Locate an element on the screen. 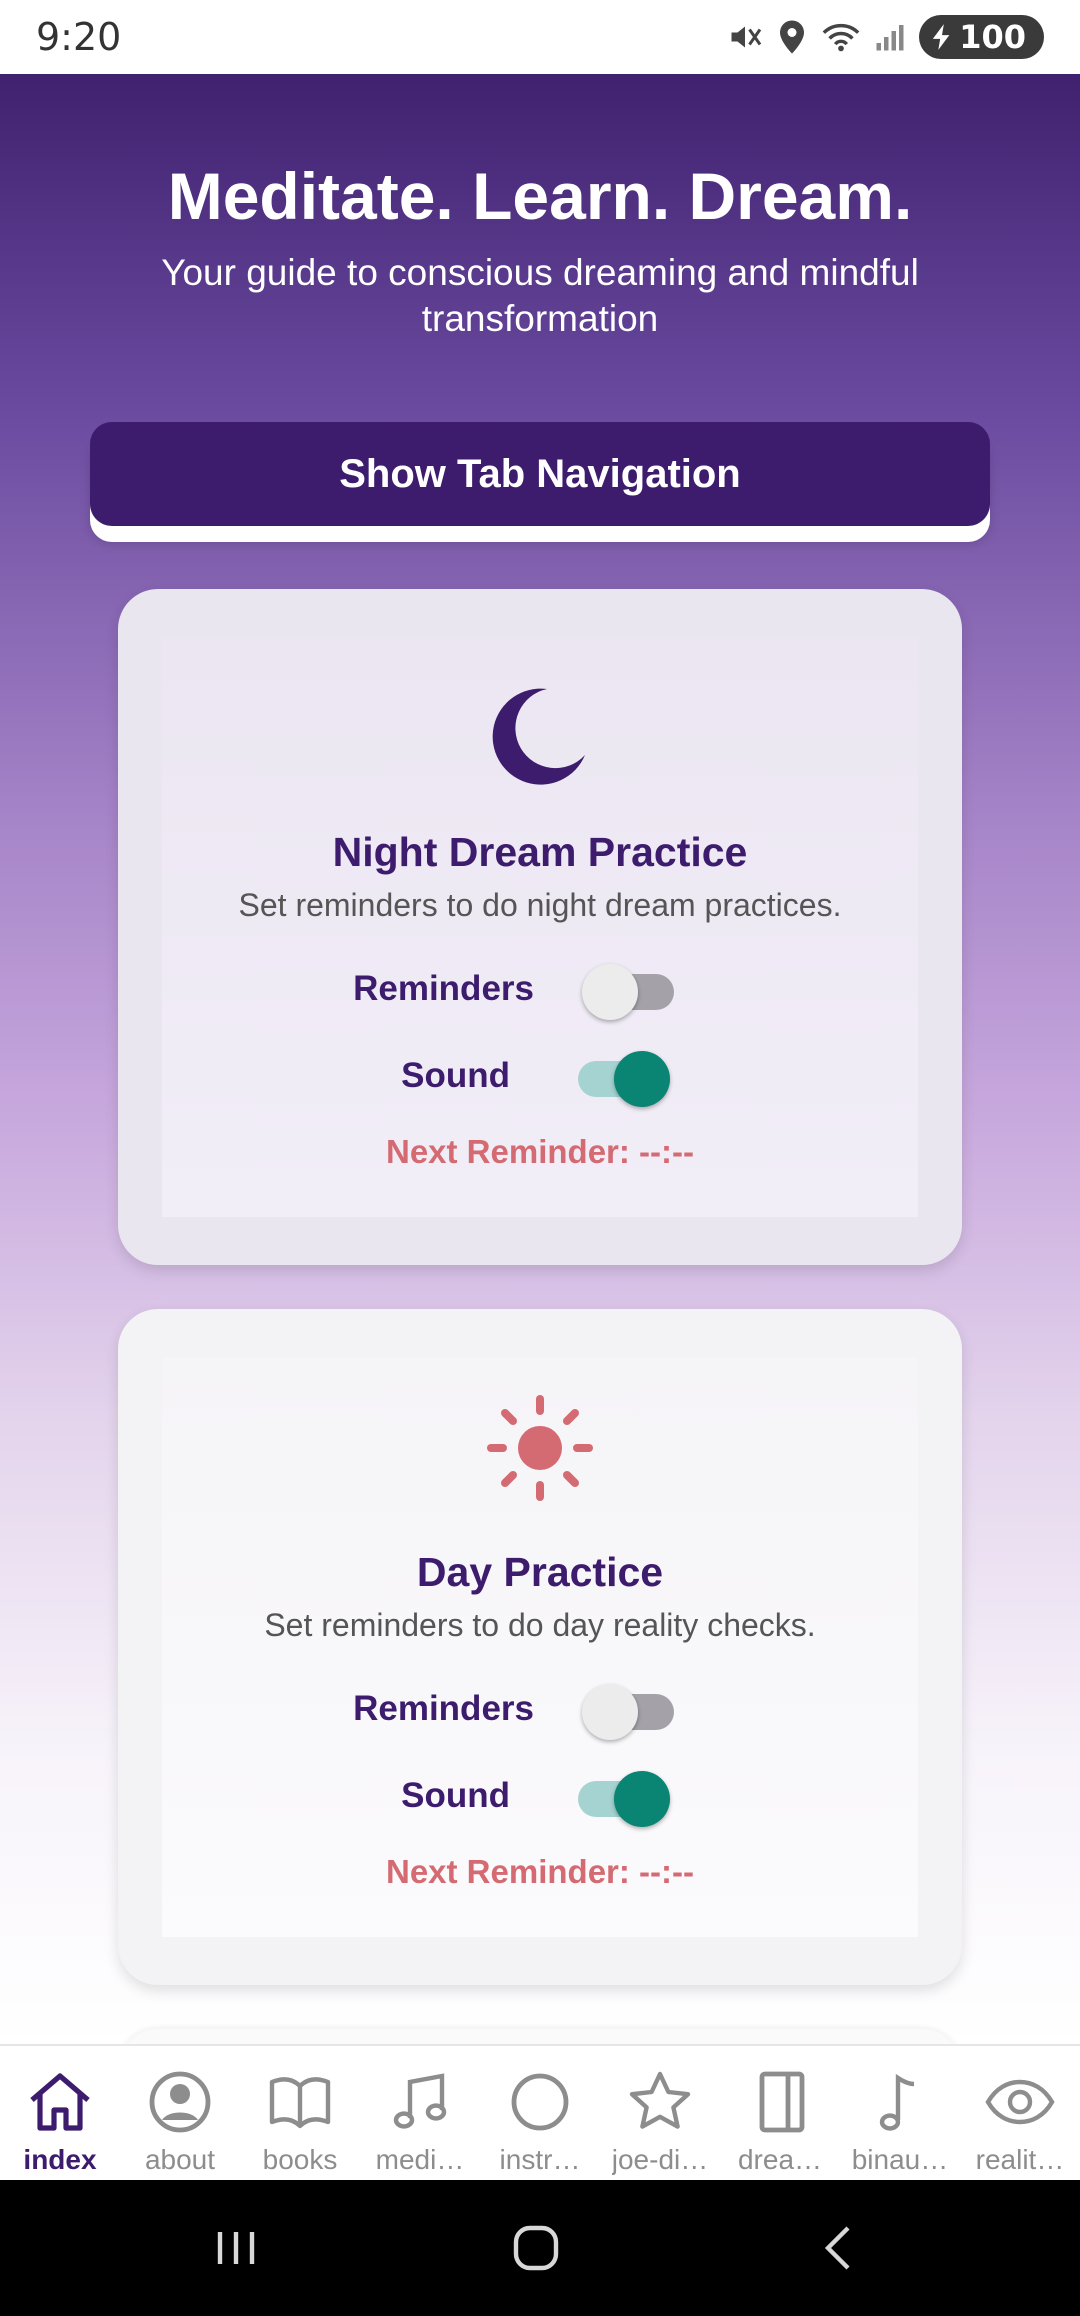  star-icon is located at coordinates (660, 2102).